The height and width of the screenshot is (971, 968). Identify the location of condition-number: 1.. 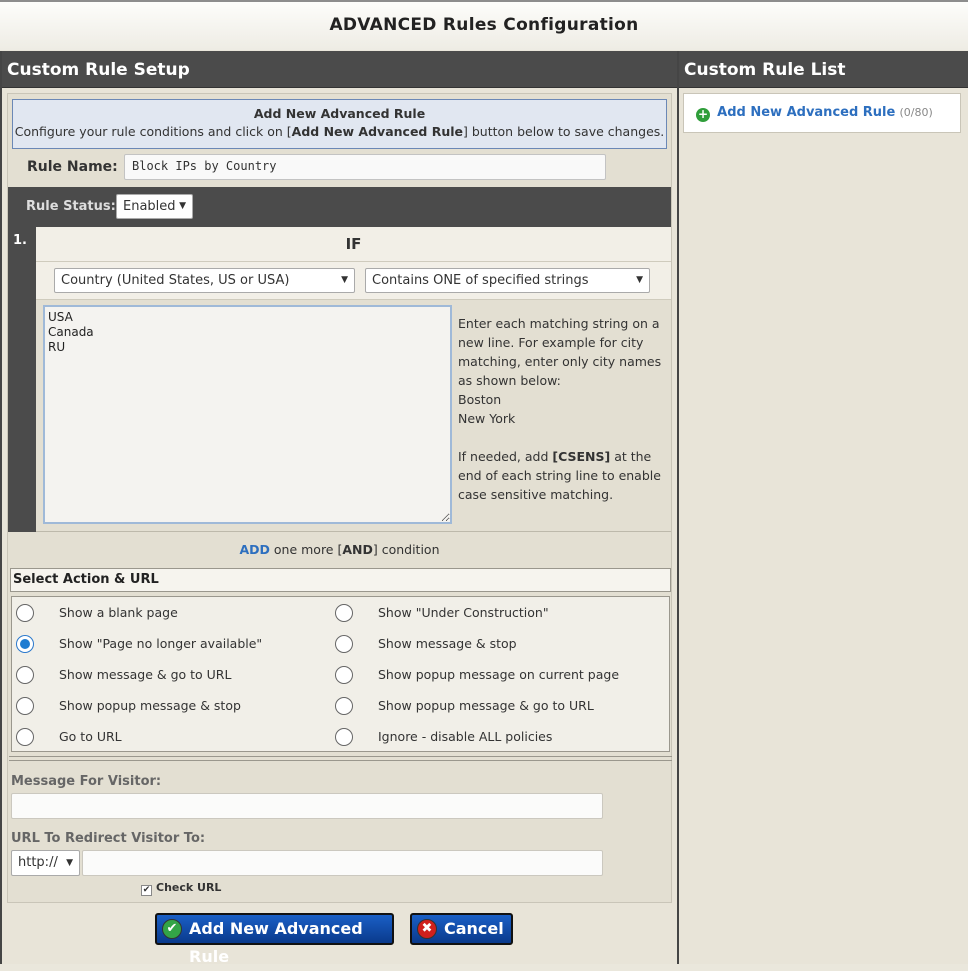
(22, 379).